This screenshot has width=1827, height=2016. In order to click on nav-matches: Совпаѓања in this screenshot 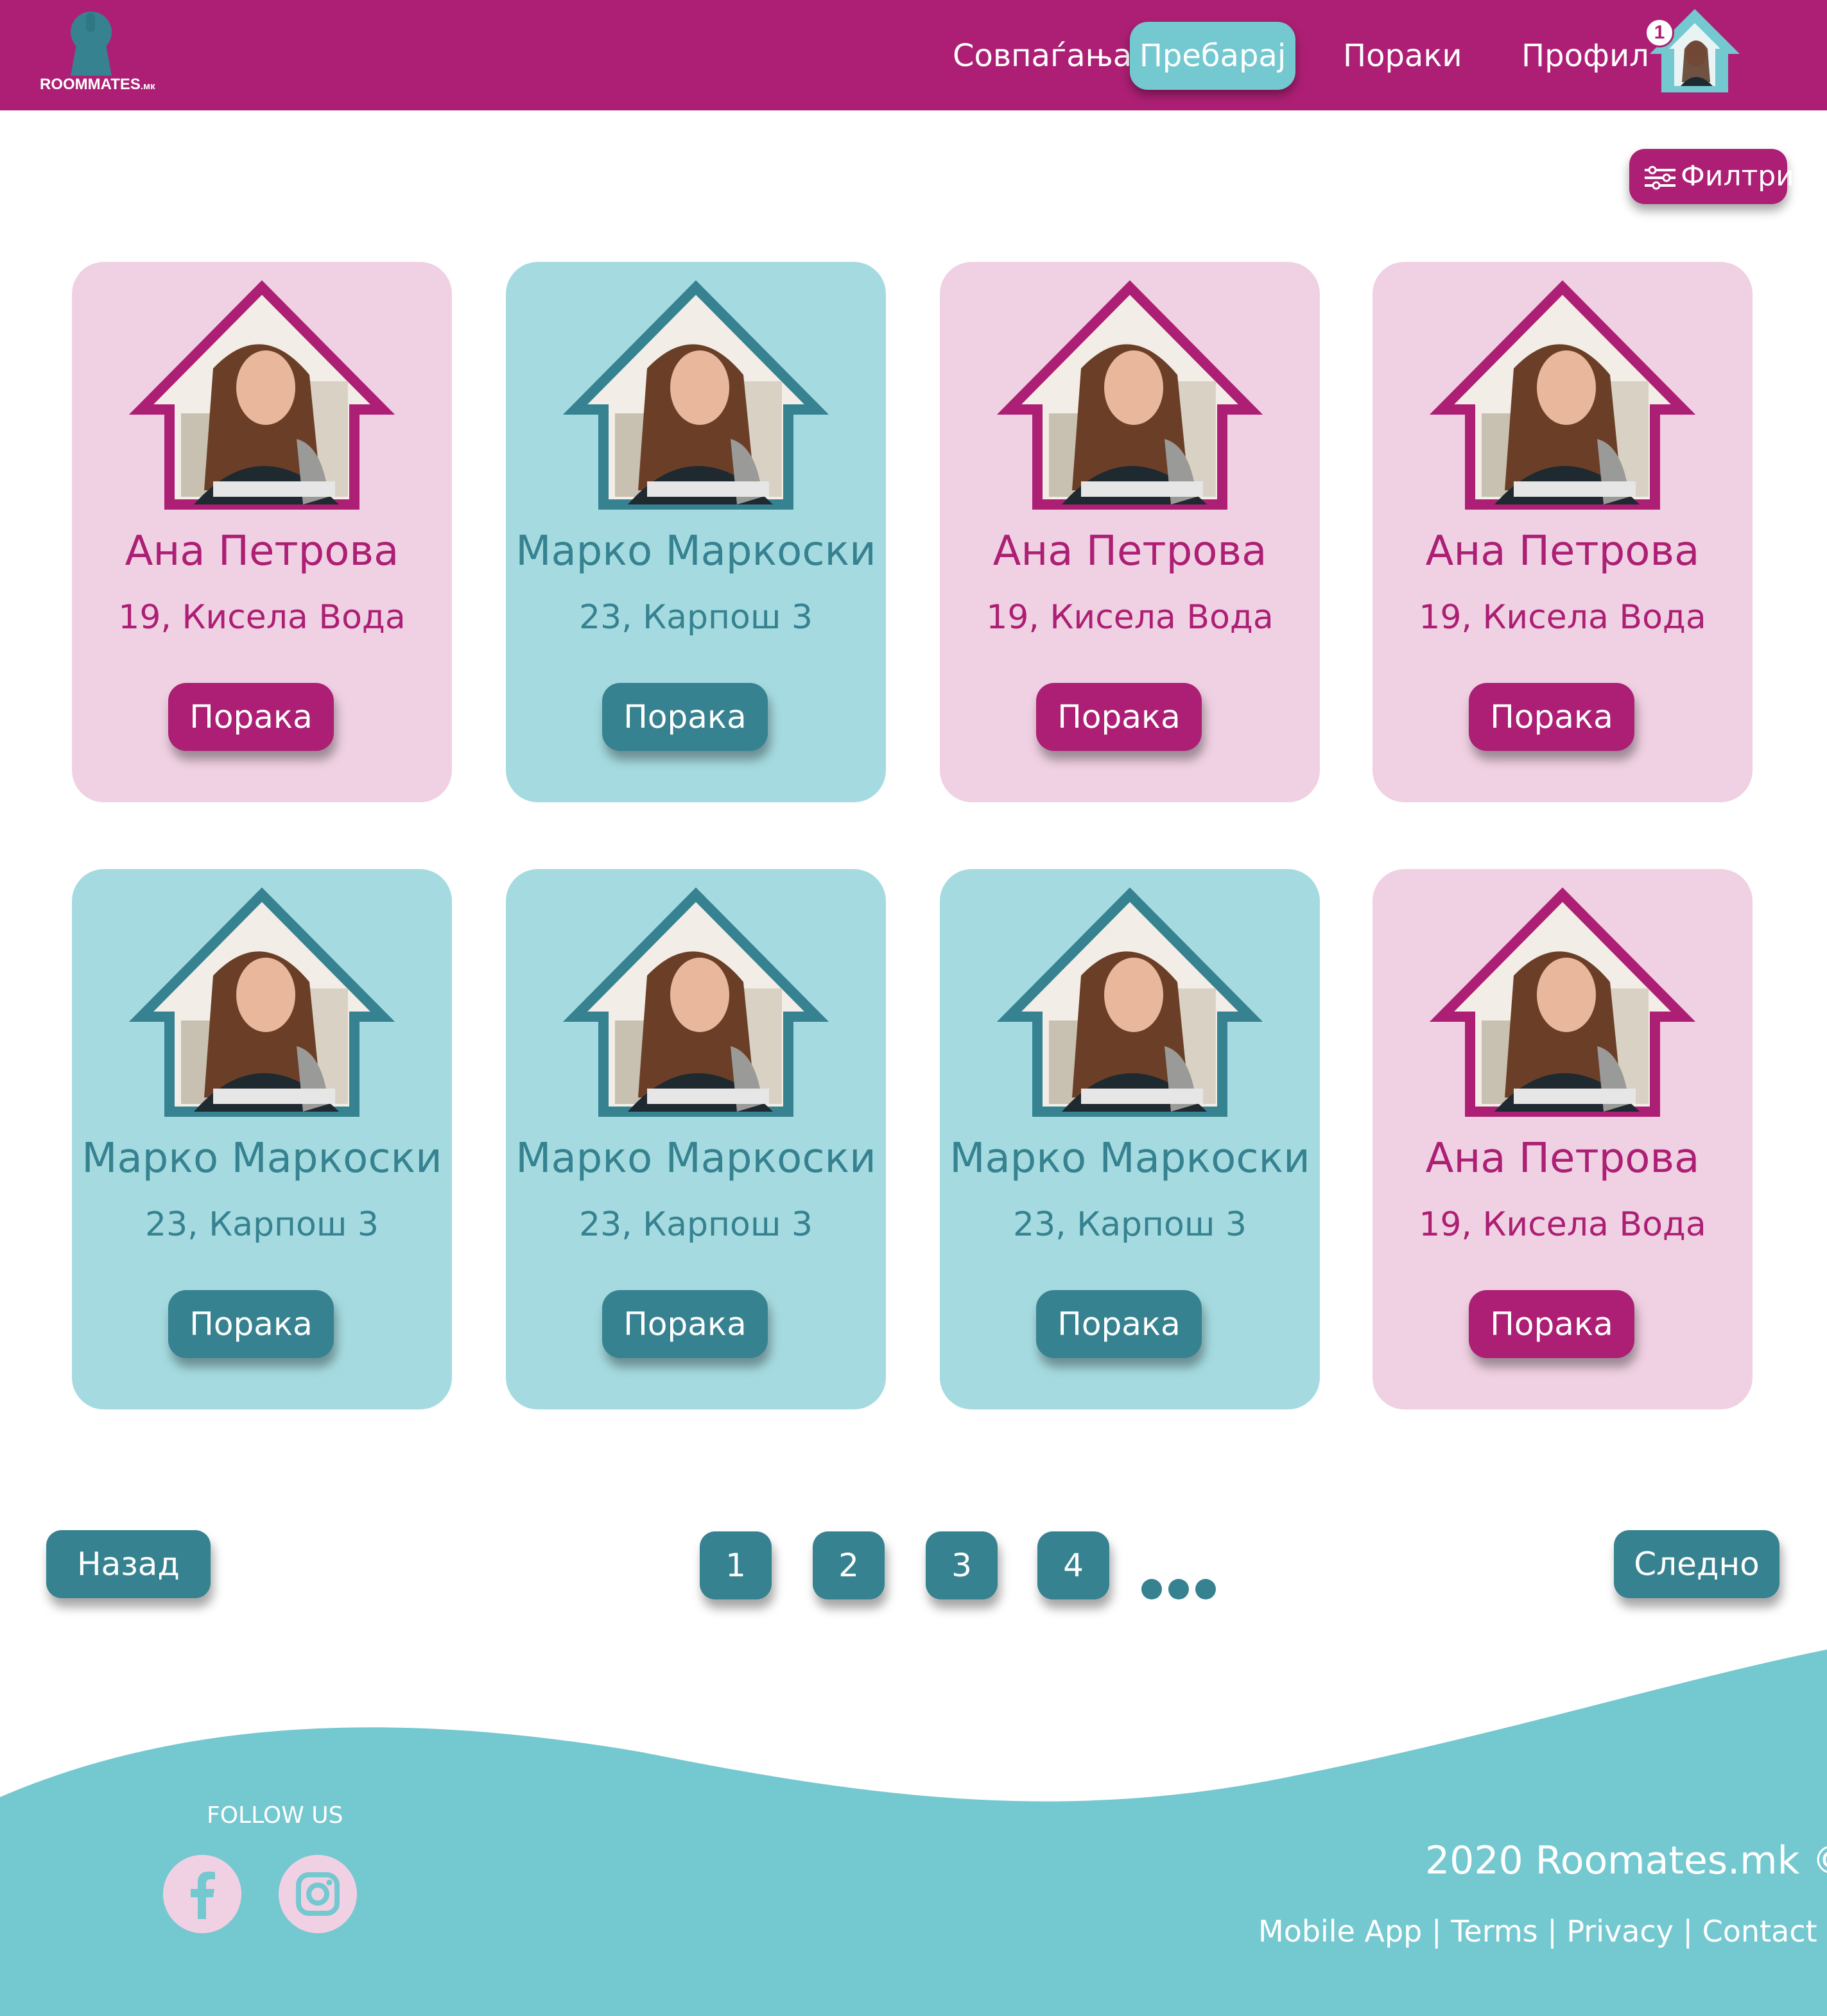, I will do `click(1042, 56)`.